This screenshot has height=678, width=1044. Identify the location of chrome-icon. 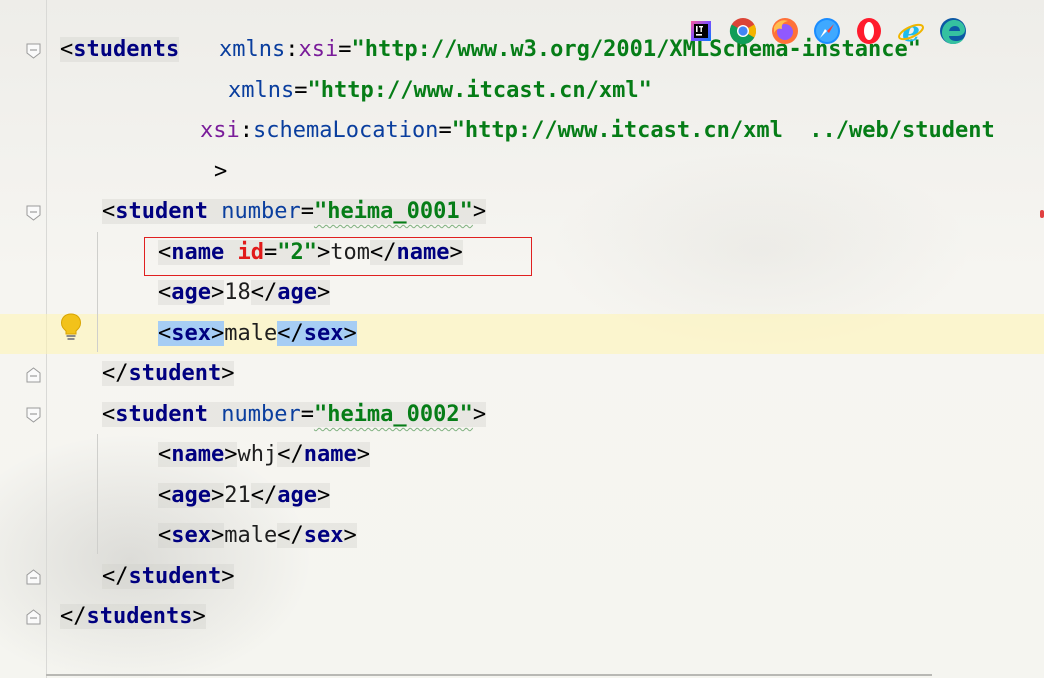
(743, 31).